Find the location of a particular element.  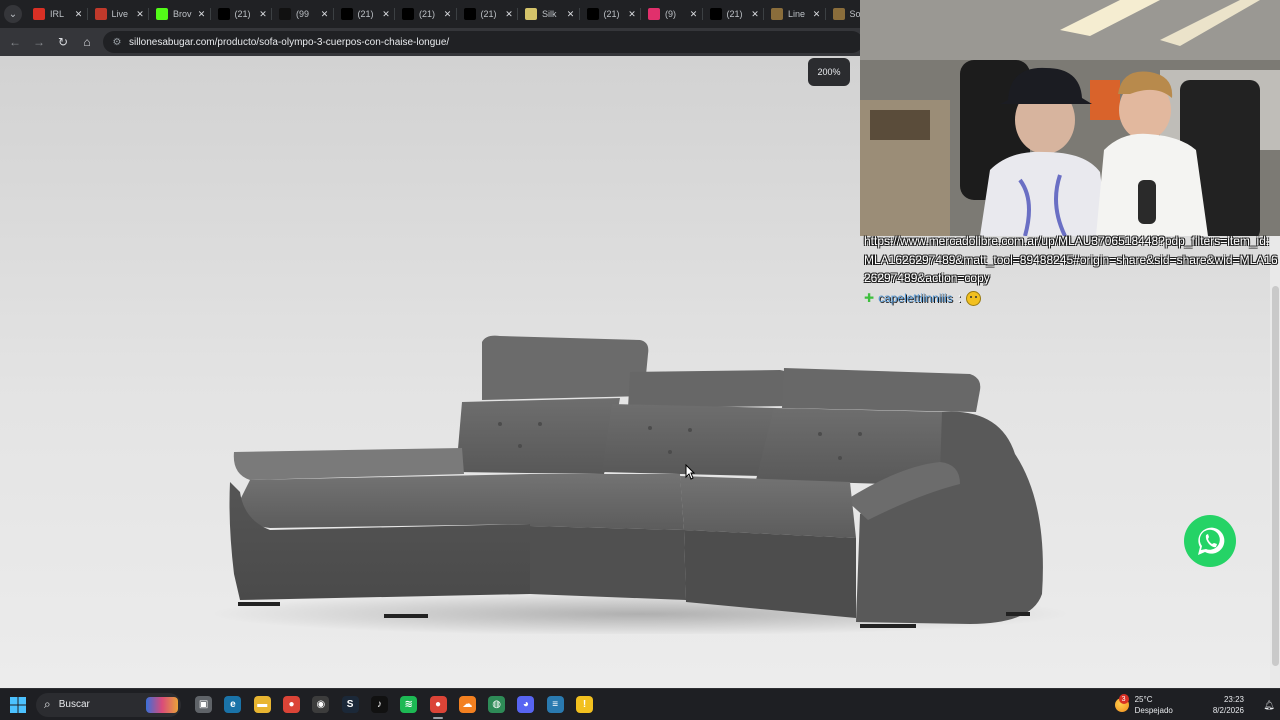

headrest-left is located at coordinates (565, 367).